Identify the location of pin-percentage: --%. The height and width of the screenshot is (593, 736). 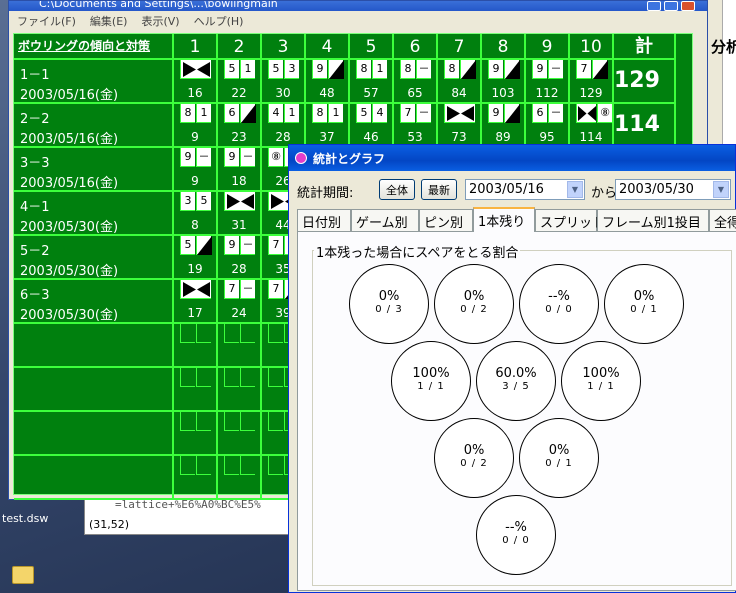
(559, 296).